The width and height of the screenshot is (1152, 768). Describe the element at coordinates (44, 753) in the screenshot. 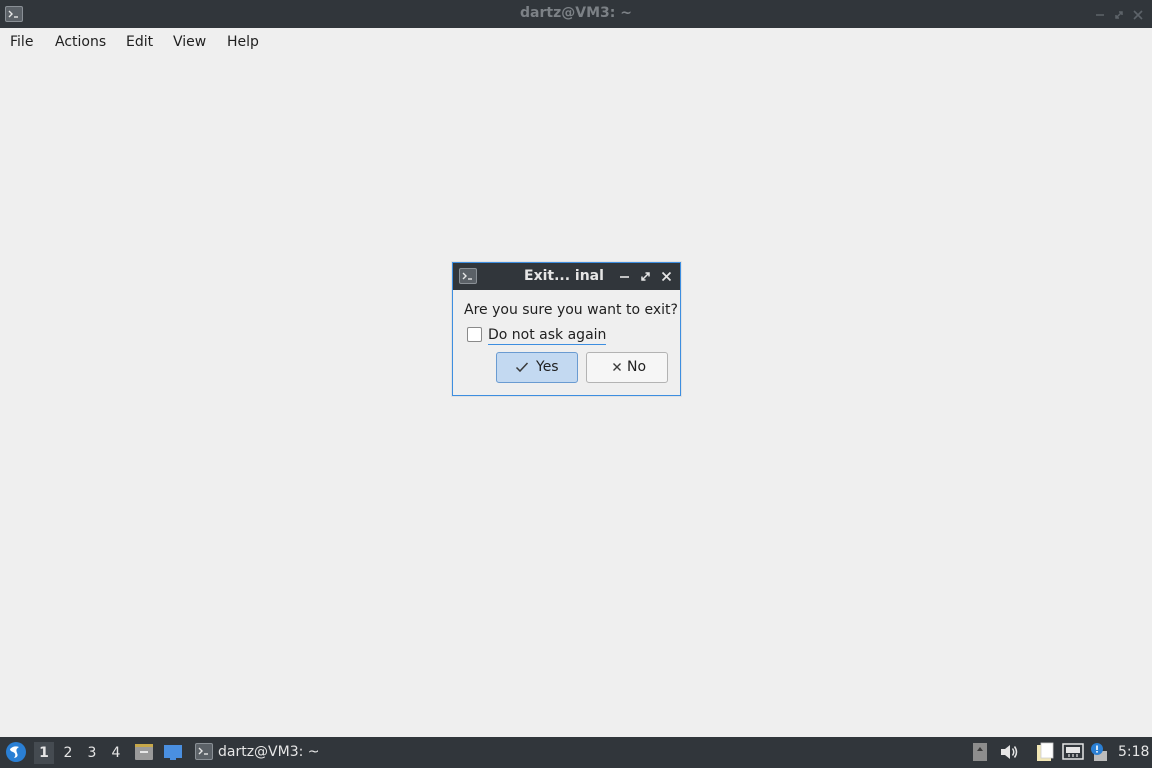

I see `desktop-1: 1` at that location.